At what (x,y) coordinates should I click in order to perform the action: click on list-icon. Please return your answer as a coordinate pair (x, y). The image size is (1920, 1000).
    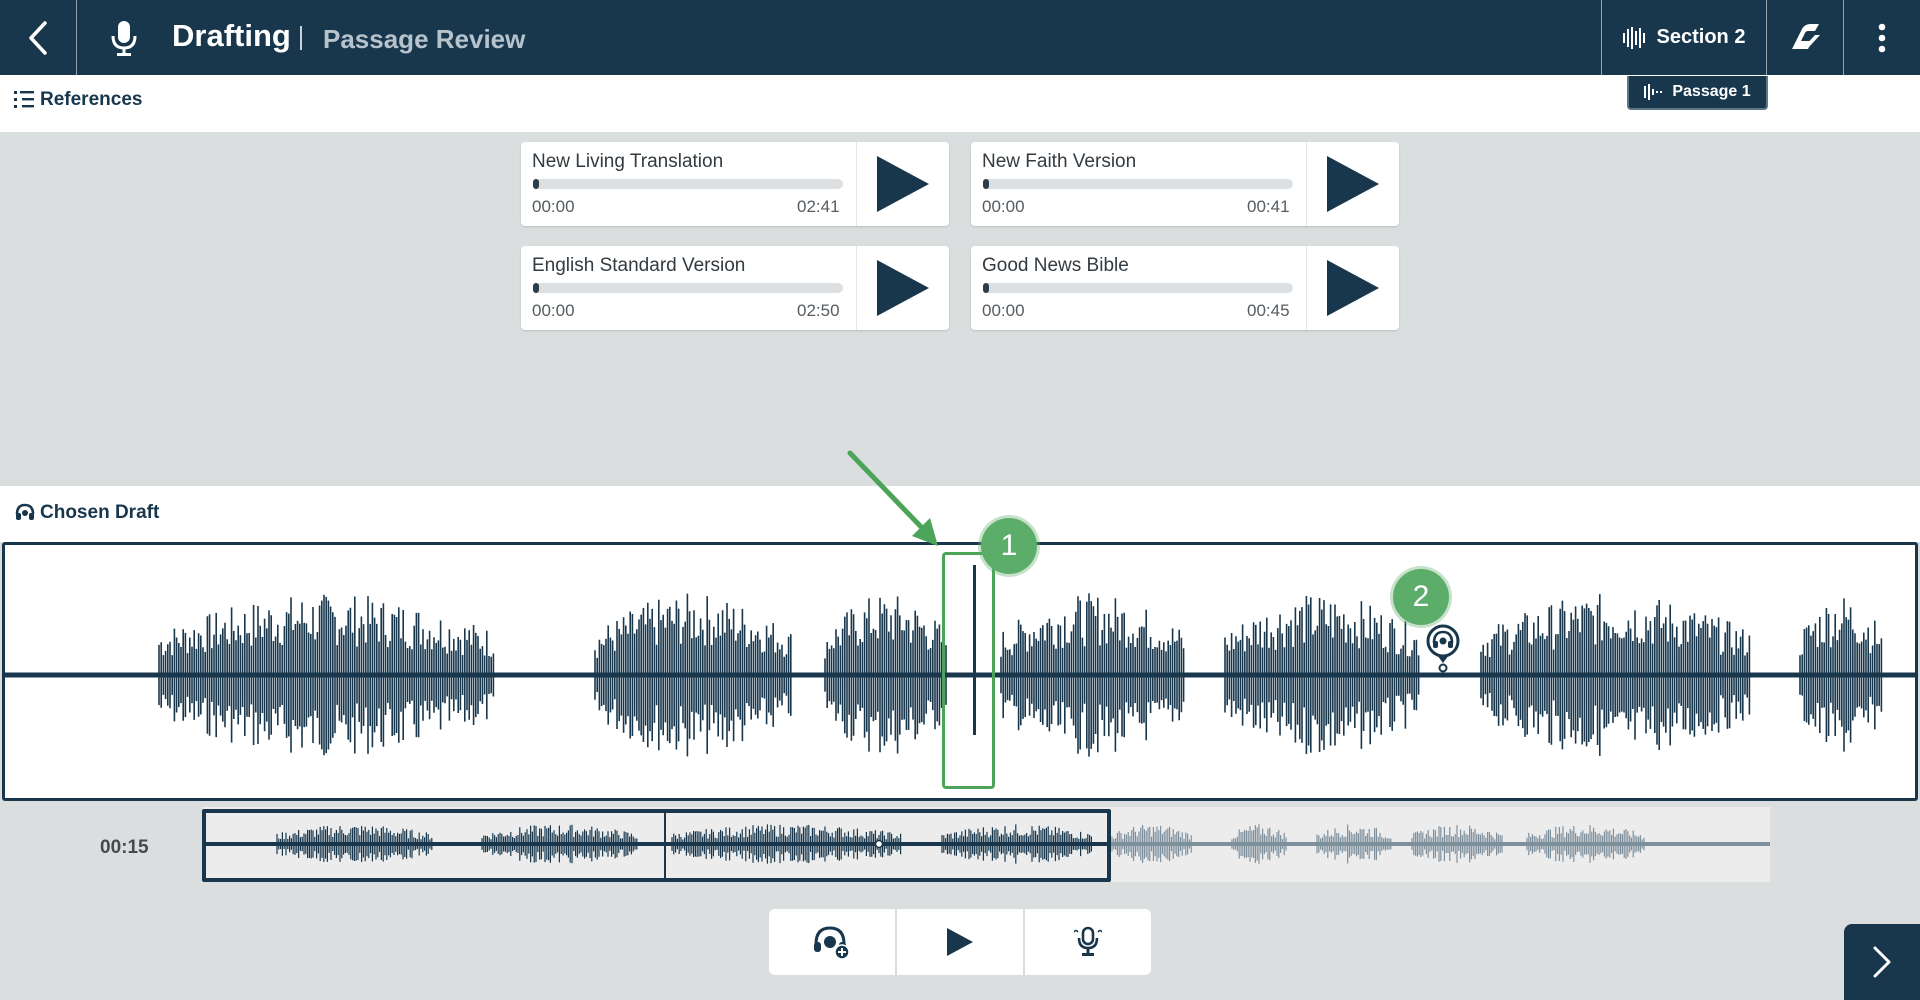
    Looking at the image, I should click on (24, 99).